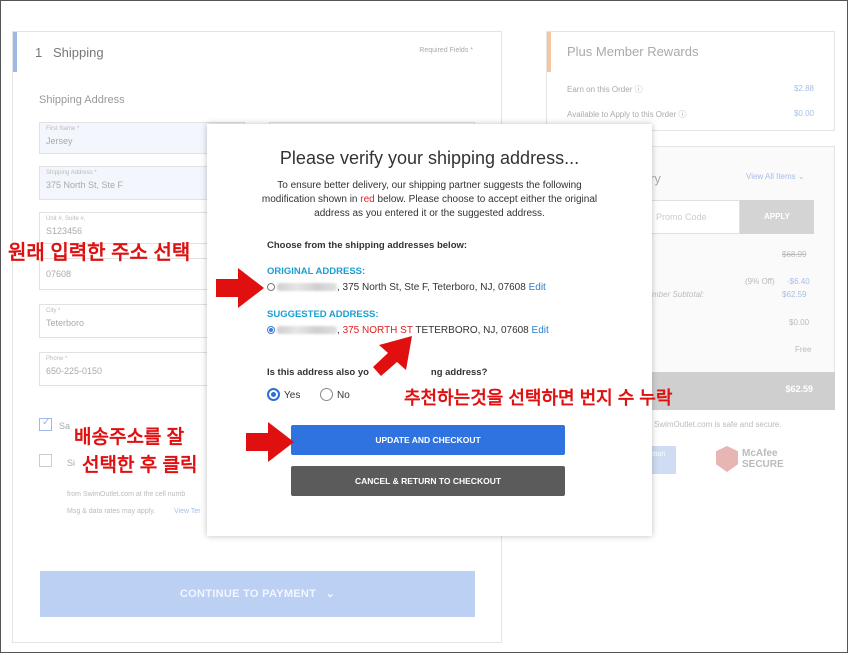 This screenshot has height=655, width=850. I want to click on click-note-line2: 선택한 후 클릭, so click(140, 465).